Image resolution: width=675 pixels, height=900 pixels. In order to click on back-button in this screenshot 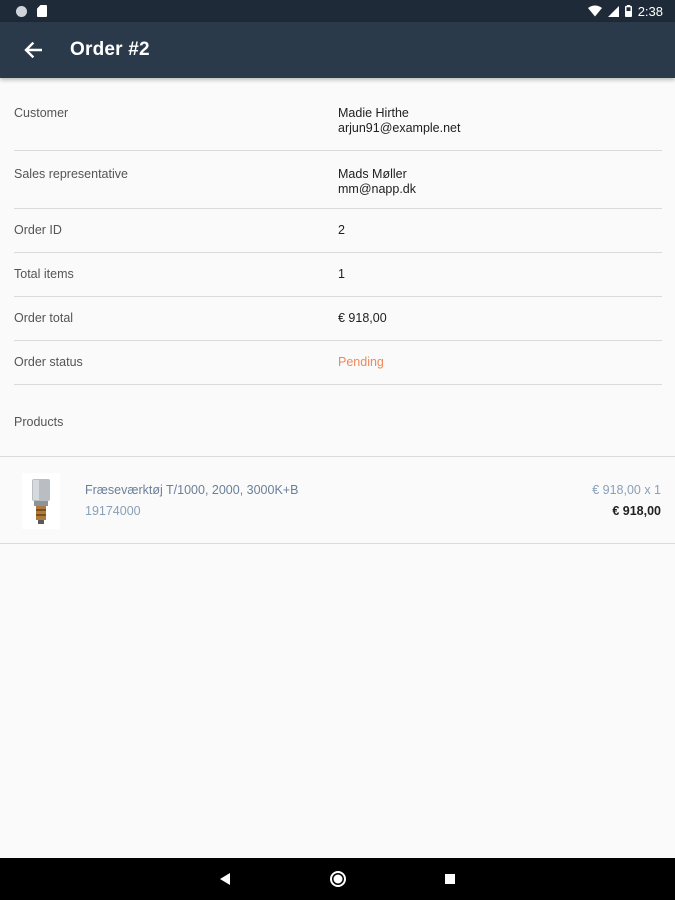, I will do `click(33, 50)`.